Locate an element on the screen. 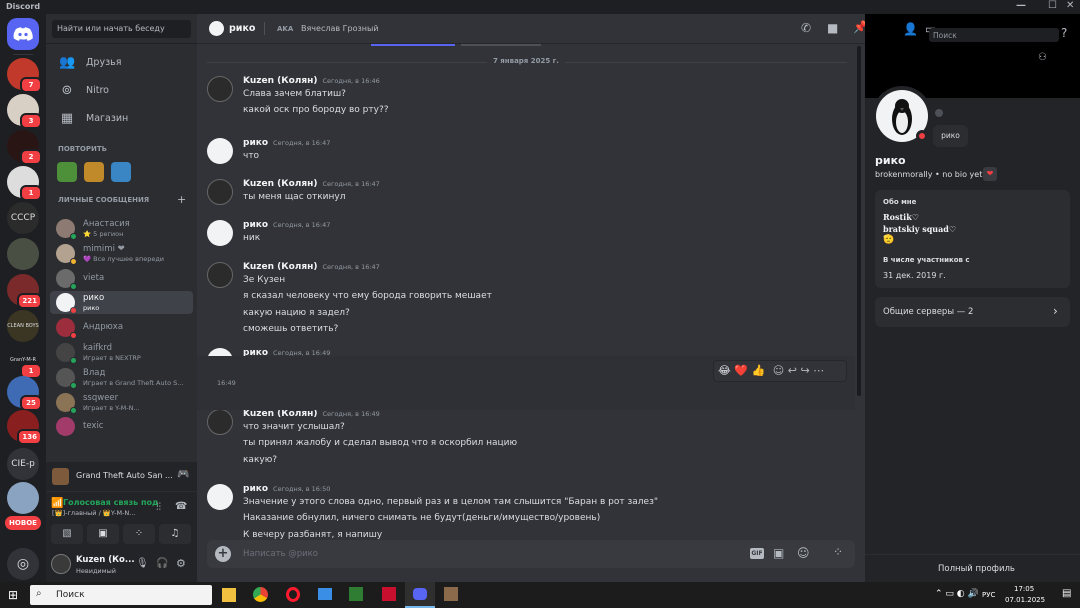 The height and width of the screenshot is (608, 1080). taskbar-search: ⌕ Поиск is located at coordinates (121, 595).